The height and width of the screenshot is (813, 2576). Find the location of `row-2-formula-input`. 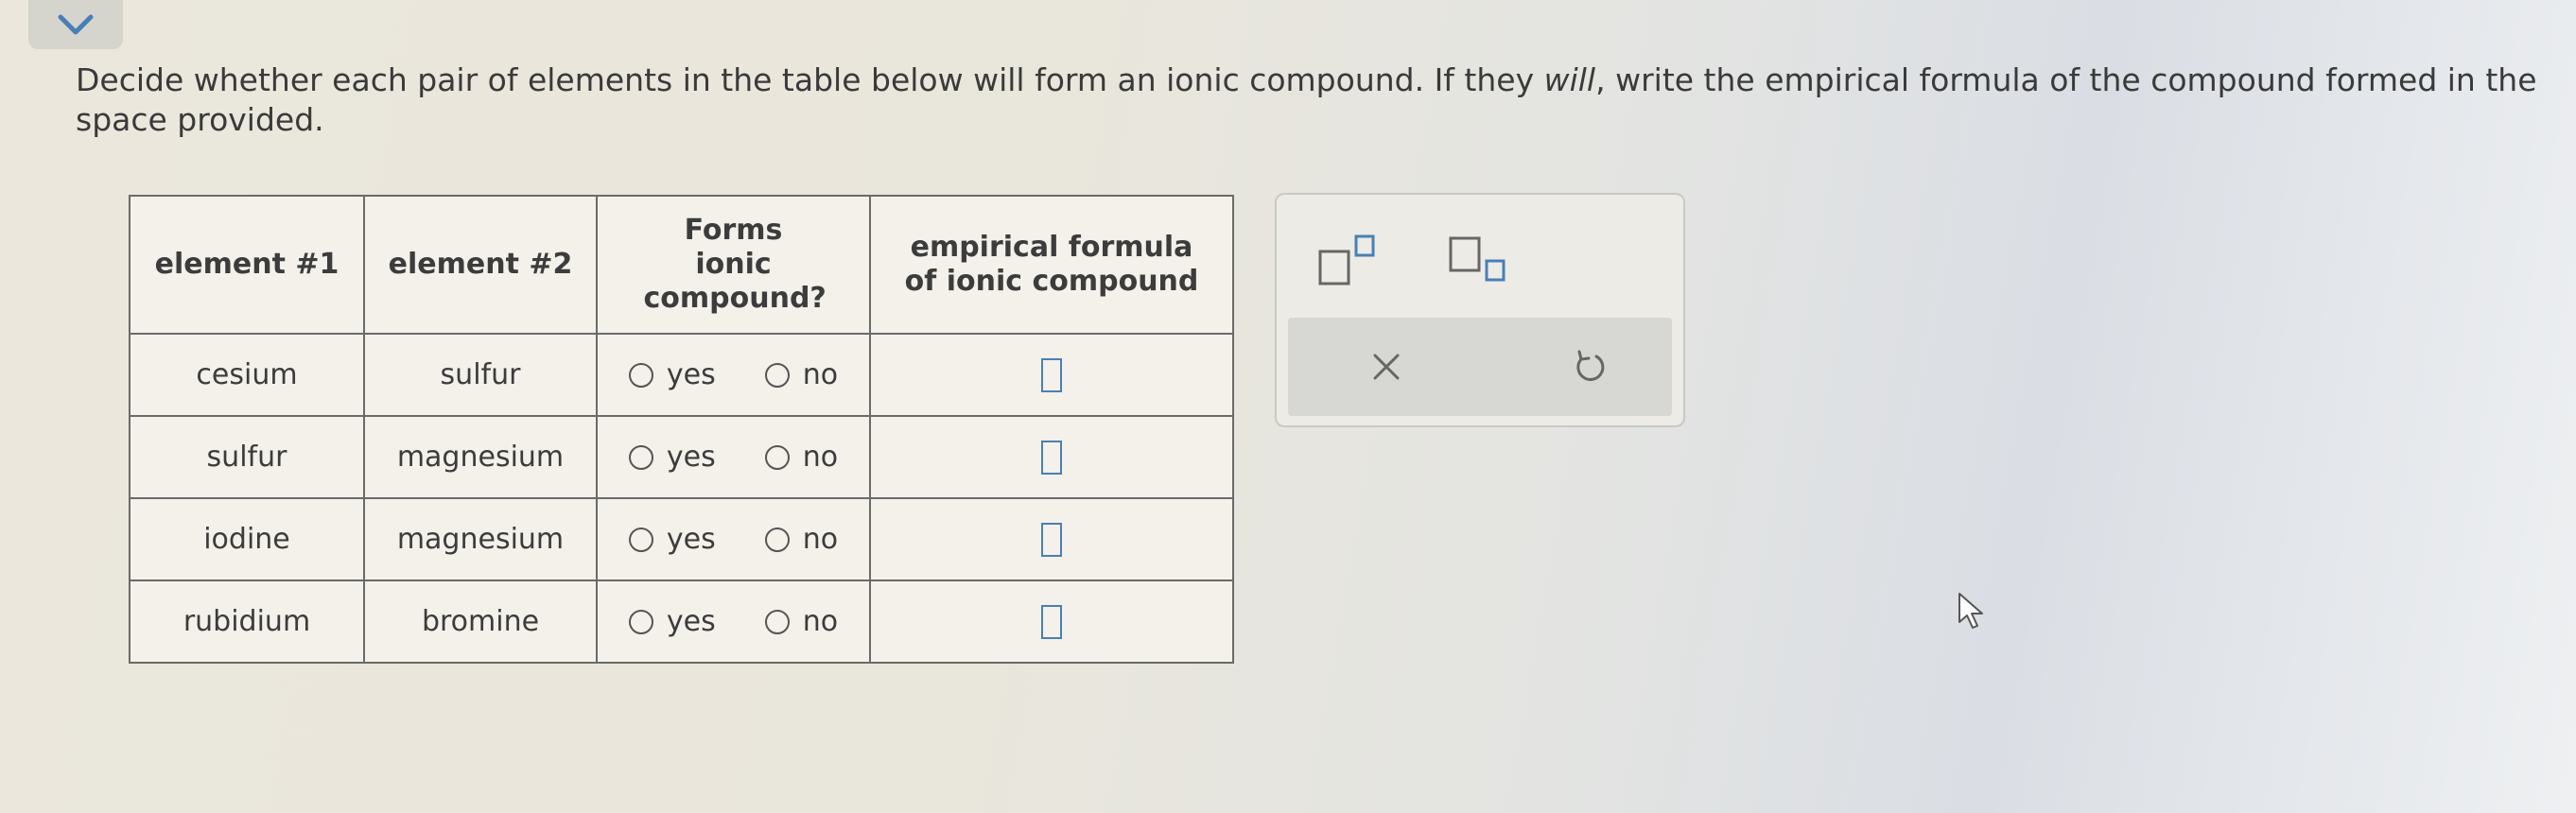

row-2-formula-input is located at coordinates (1051, 457).